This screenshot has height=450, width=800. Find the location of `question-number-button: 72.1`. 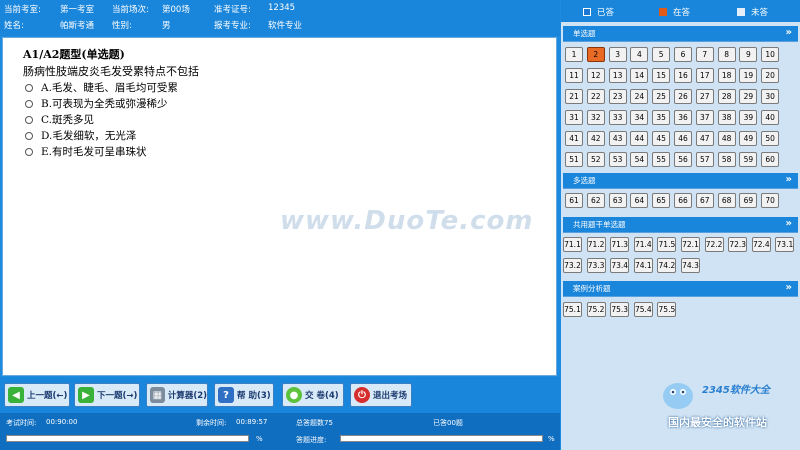

question-number-button: 72.1 is located at coordinates (690, 244).